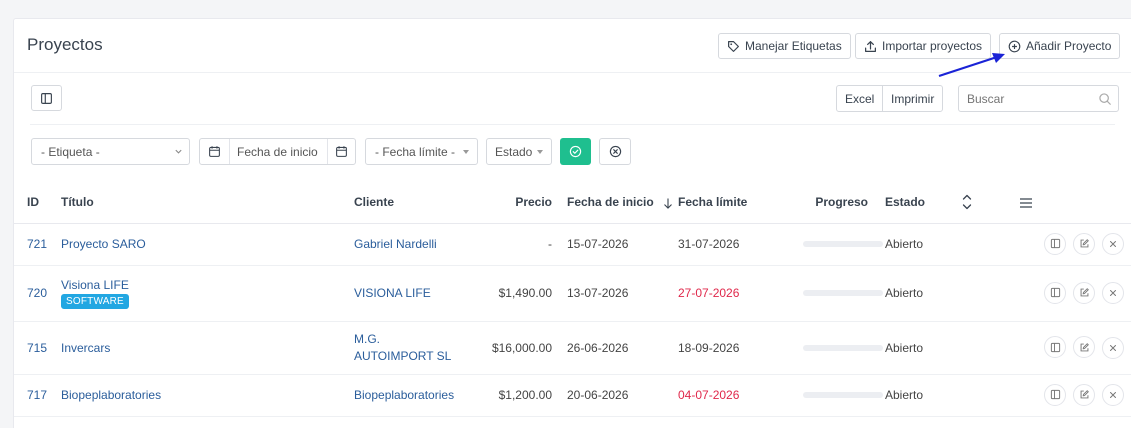  I want to click on price-cell: $16,000.00, so click(523, 348).